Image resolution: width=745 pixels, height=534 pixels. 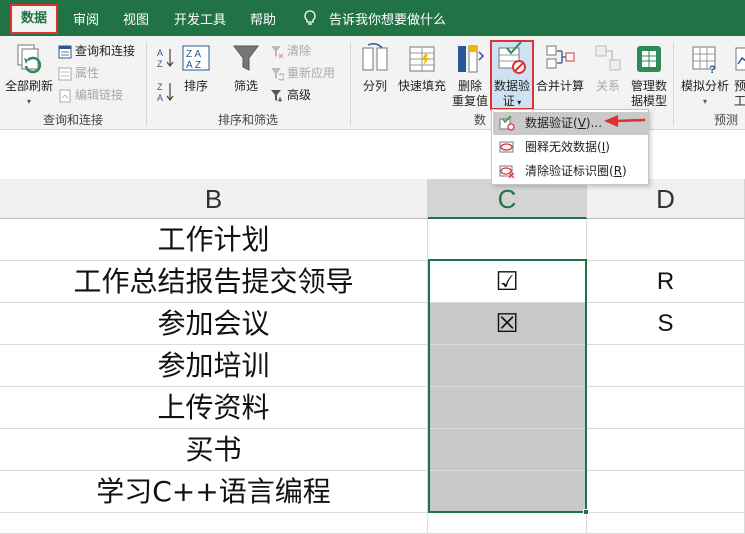 I want to click on queries-connections-button: 查询和连接, so click(x=96, y=51).